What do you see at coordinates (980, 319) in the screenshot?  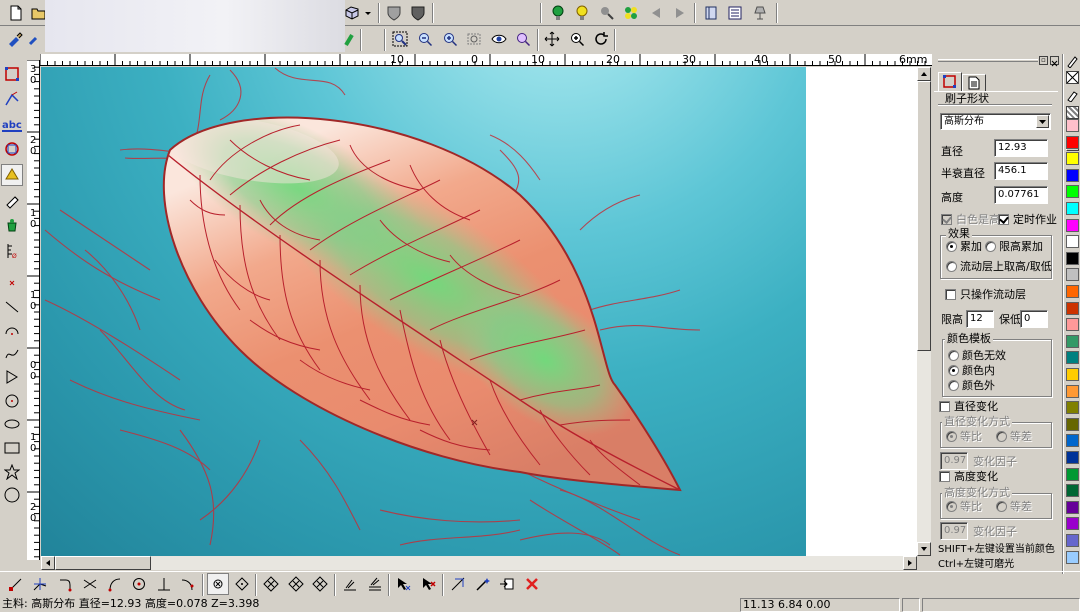 I see `limit-high-input: 12` at bounding box center [980, 319].